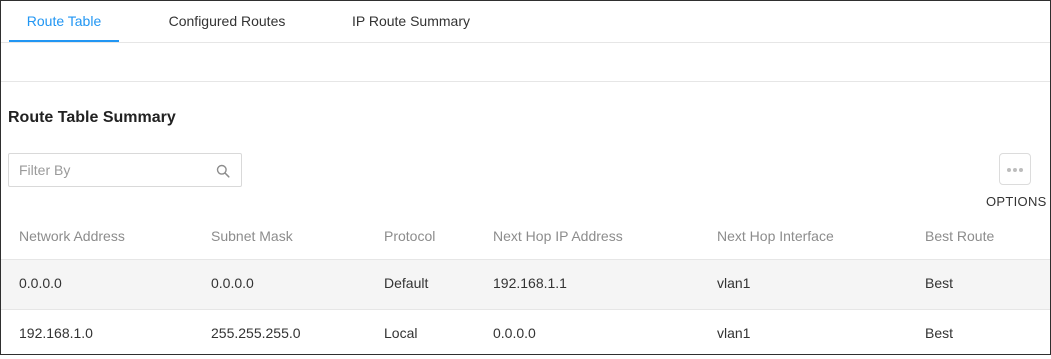 This screenshot has height=359, width=1051. Describe the element at coordinates (92, 117) in the screenshot. I see `section-title: Route Table Summary` at that location.